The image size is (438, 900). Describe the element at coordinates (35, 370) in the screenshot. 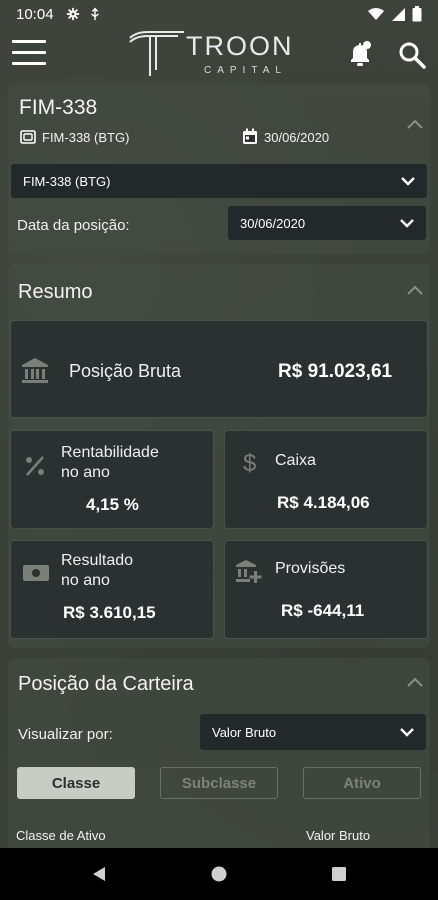

I see `bank-icon` at that location.